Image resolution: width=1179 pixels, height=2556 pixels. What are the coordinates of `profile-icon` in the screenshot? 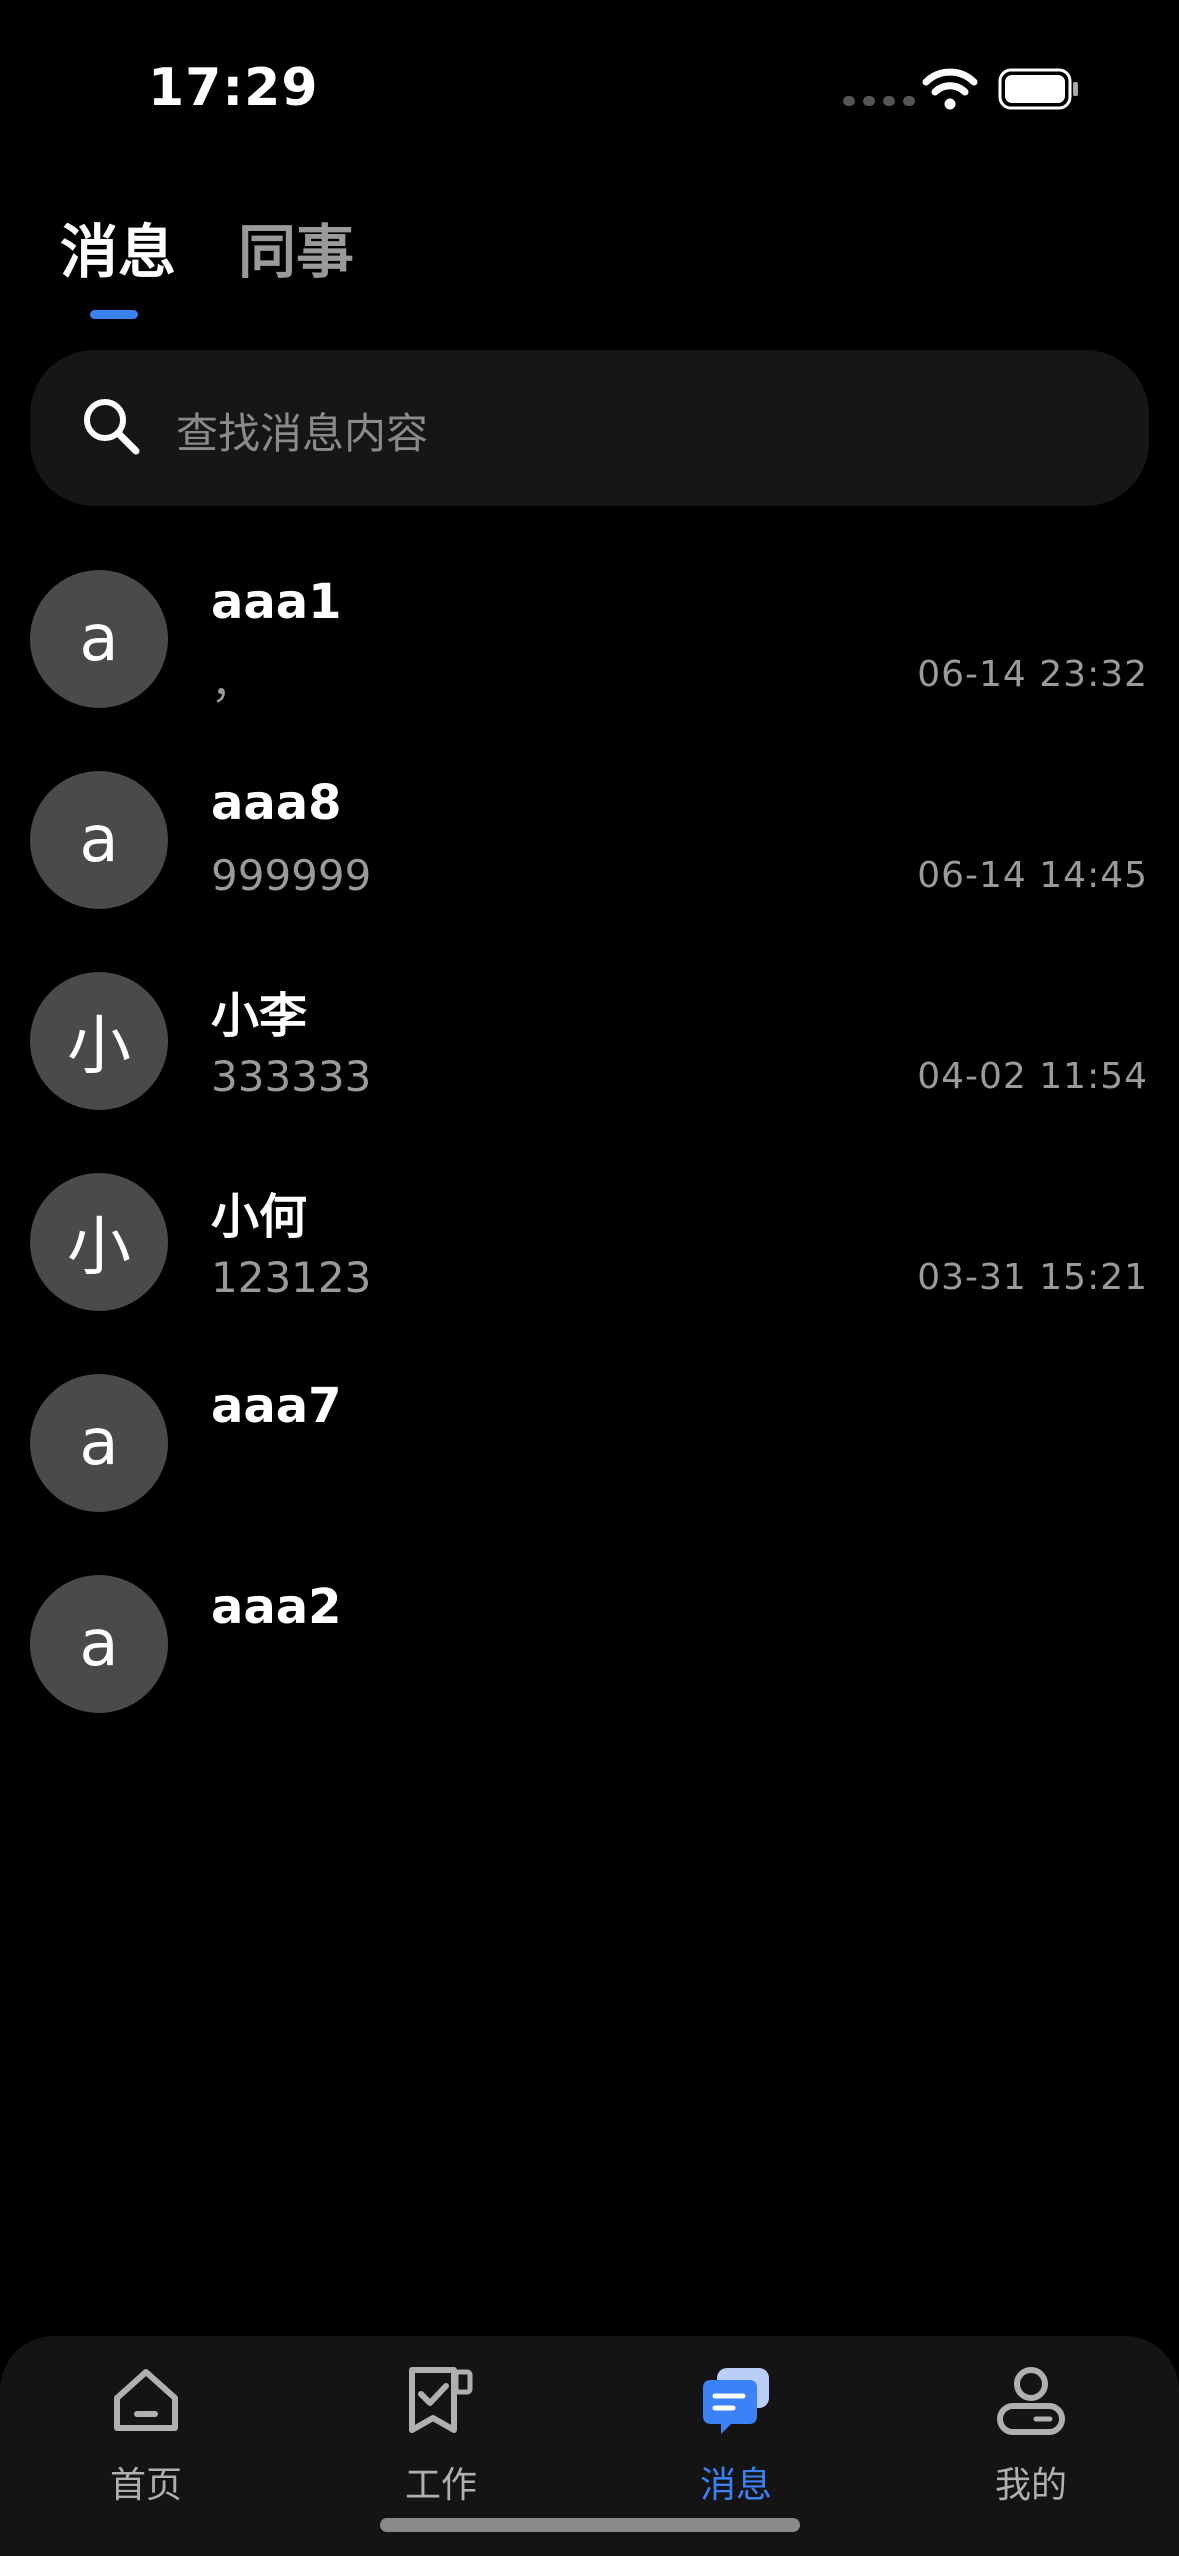 It's located at (1031, 2401).